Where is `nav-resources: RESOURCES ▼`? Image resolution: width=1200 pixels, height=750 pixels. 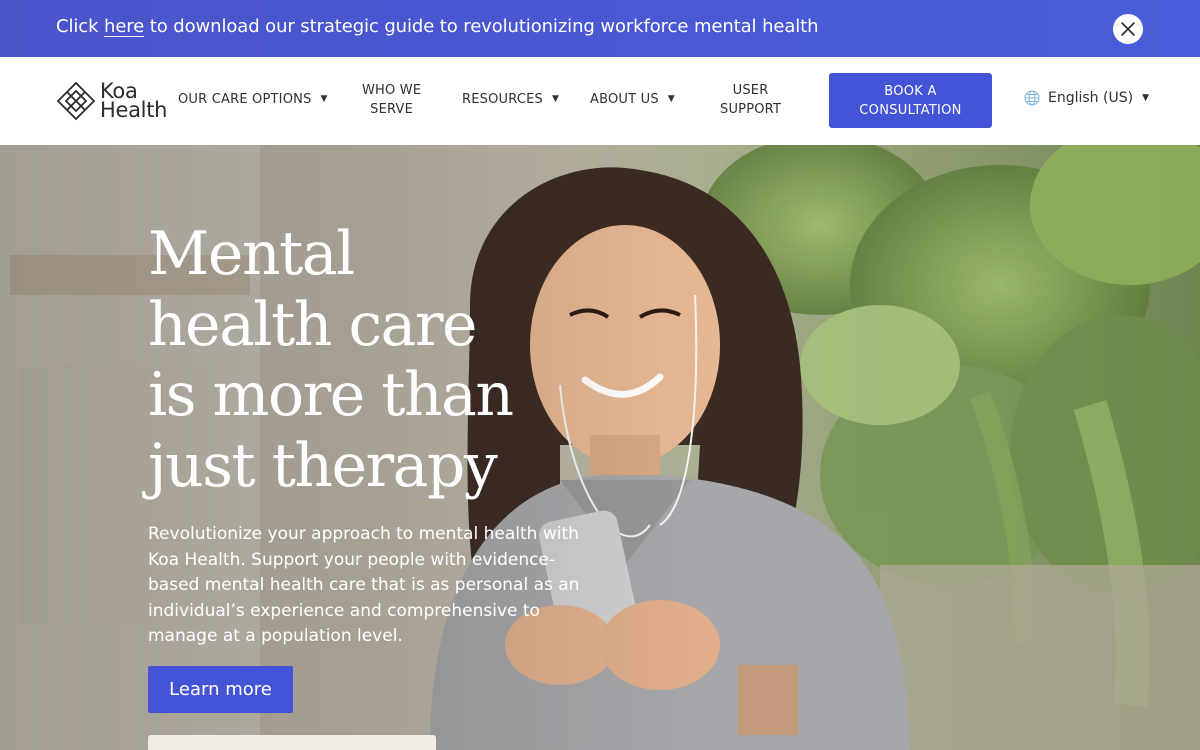 nav-resources: RESOURCES ▼ is located at coordinates (510, 99).